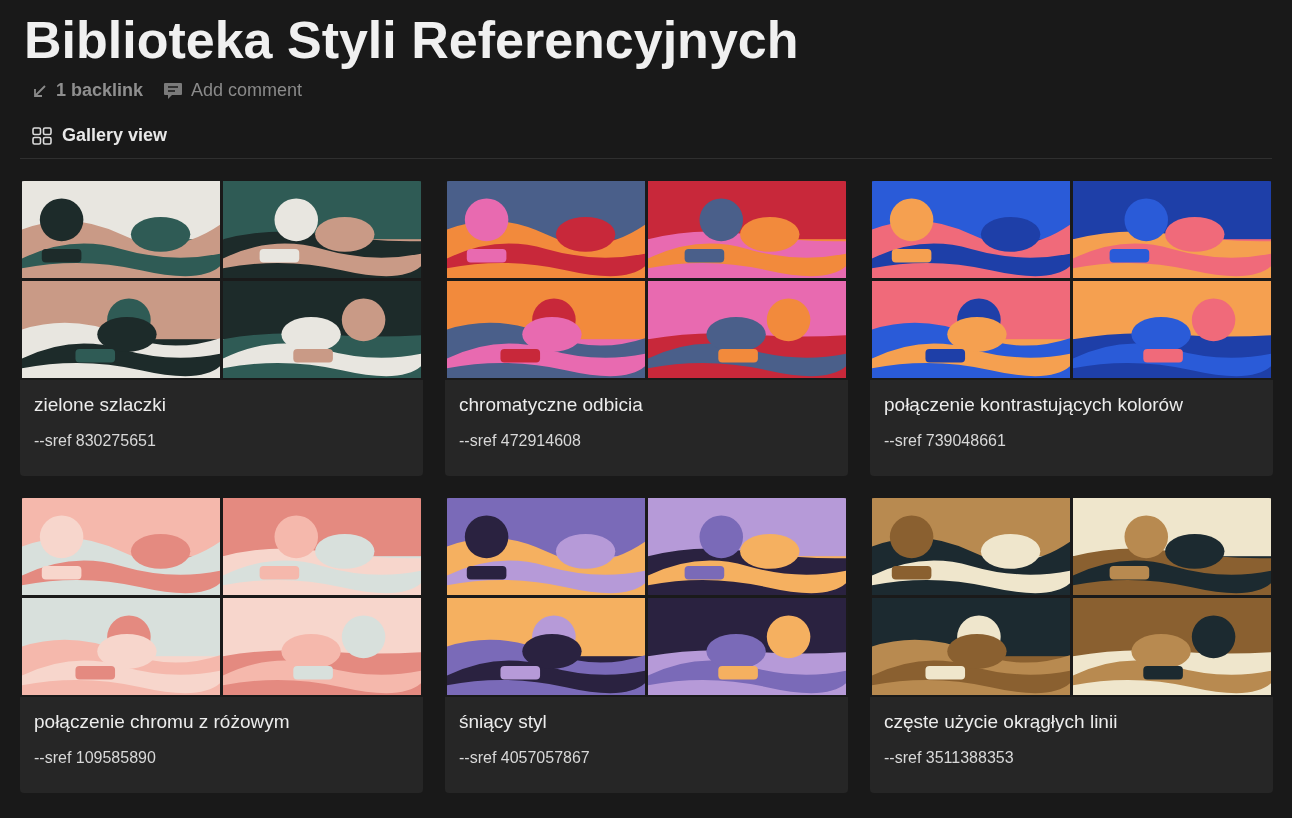  I want to click on gallery-card: połączenie kontrastujących kolorów --sref 739048661, so click(1071, 328).